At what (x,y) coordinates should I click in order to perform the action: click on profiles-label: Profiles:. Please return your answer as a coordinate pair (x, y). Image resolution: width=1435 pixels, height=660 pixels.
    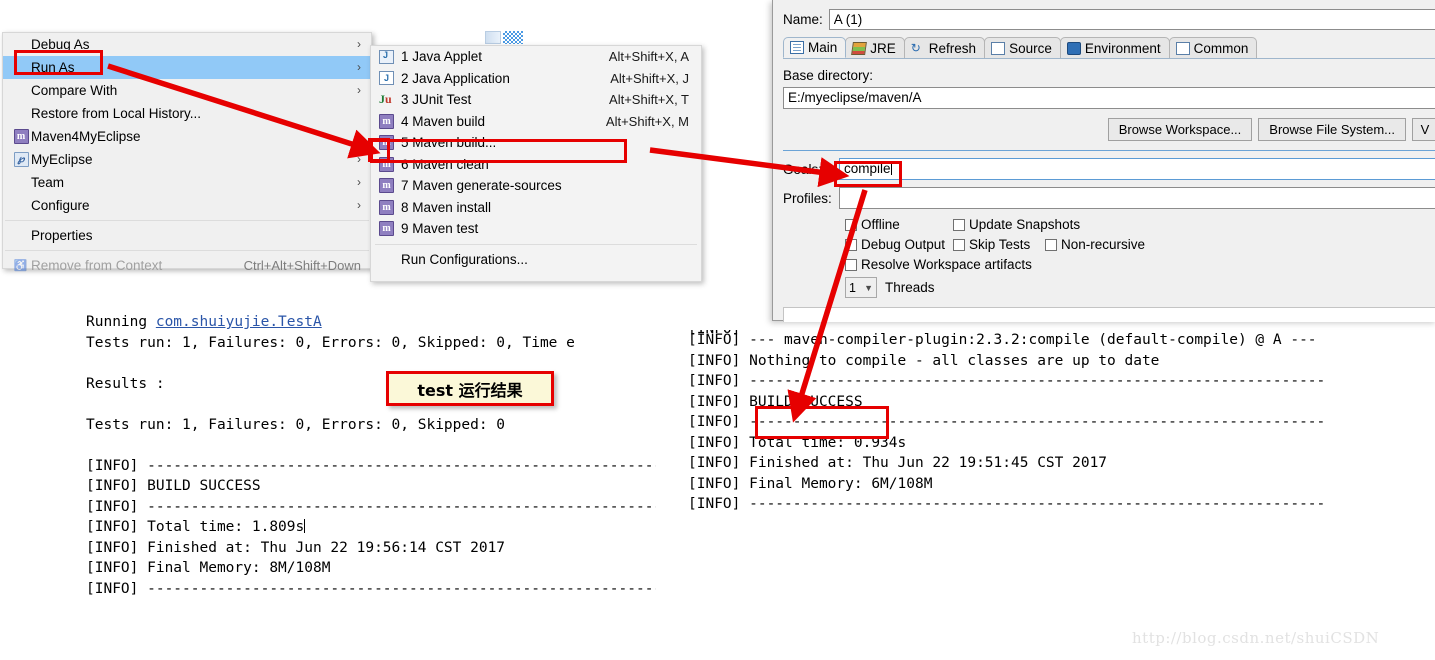
    Looking at the image, I should click on (807, 198).